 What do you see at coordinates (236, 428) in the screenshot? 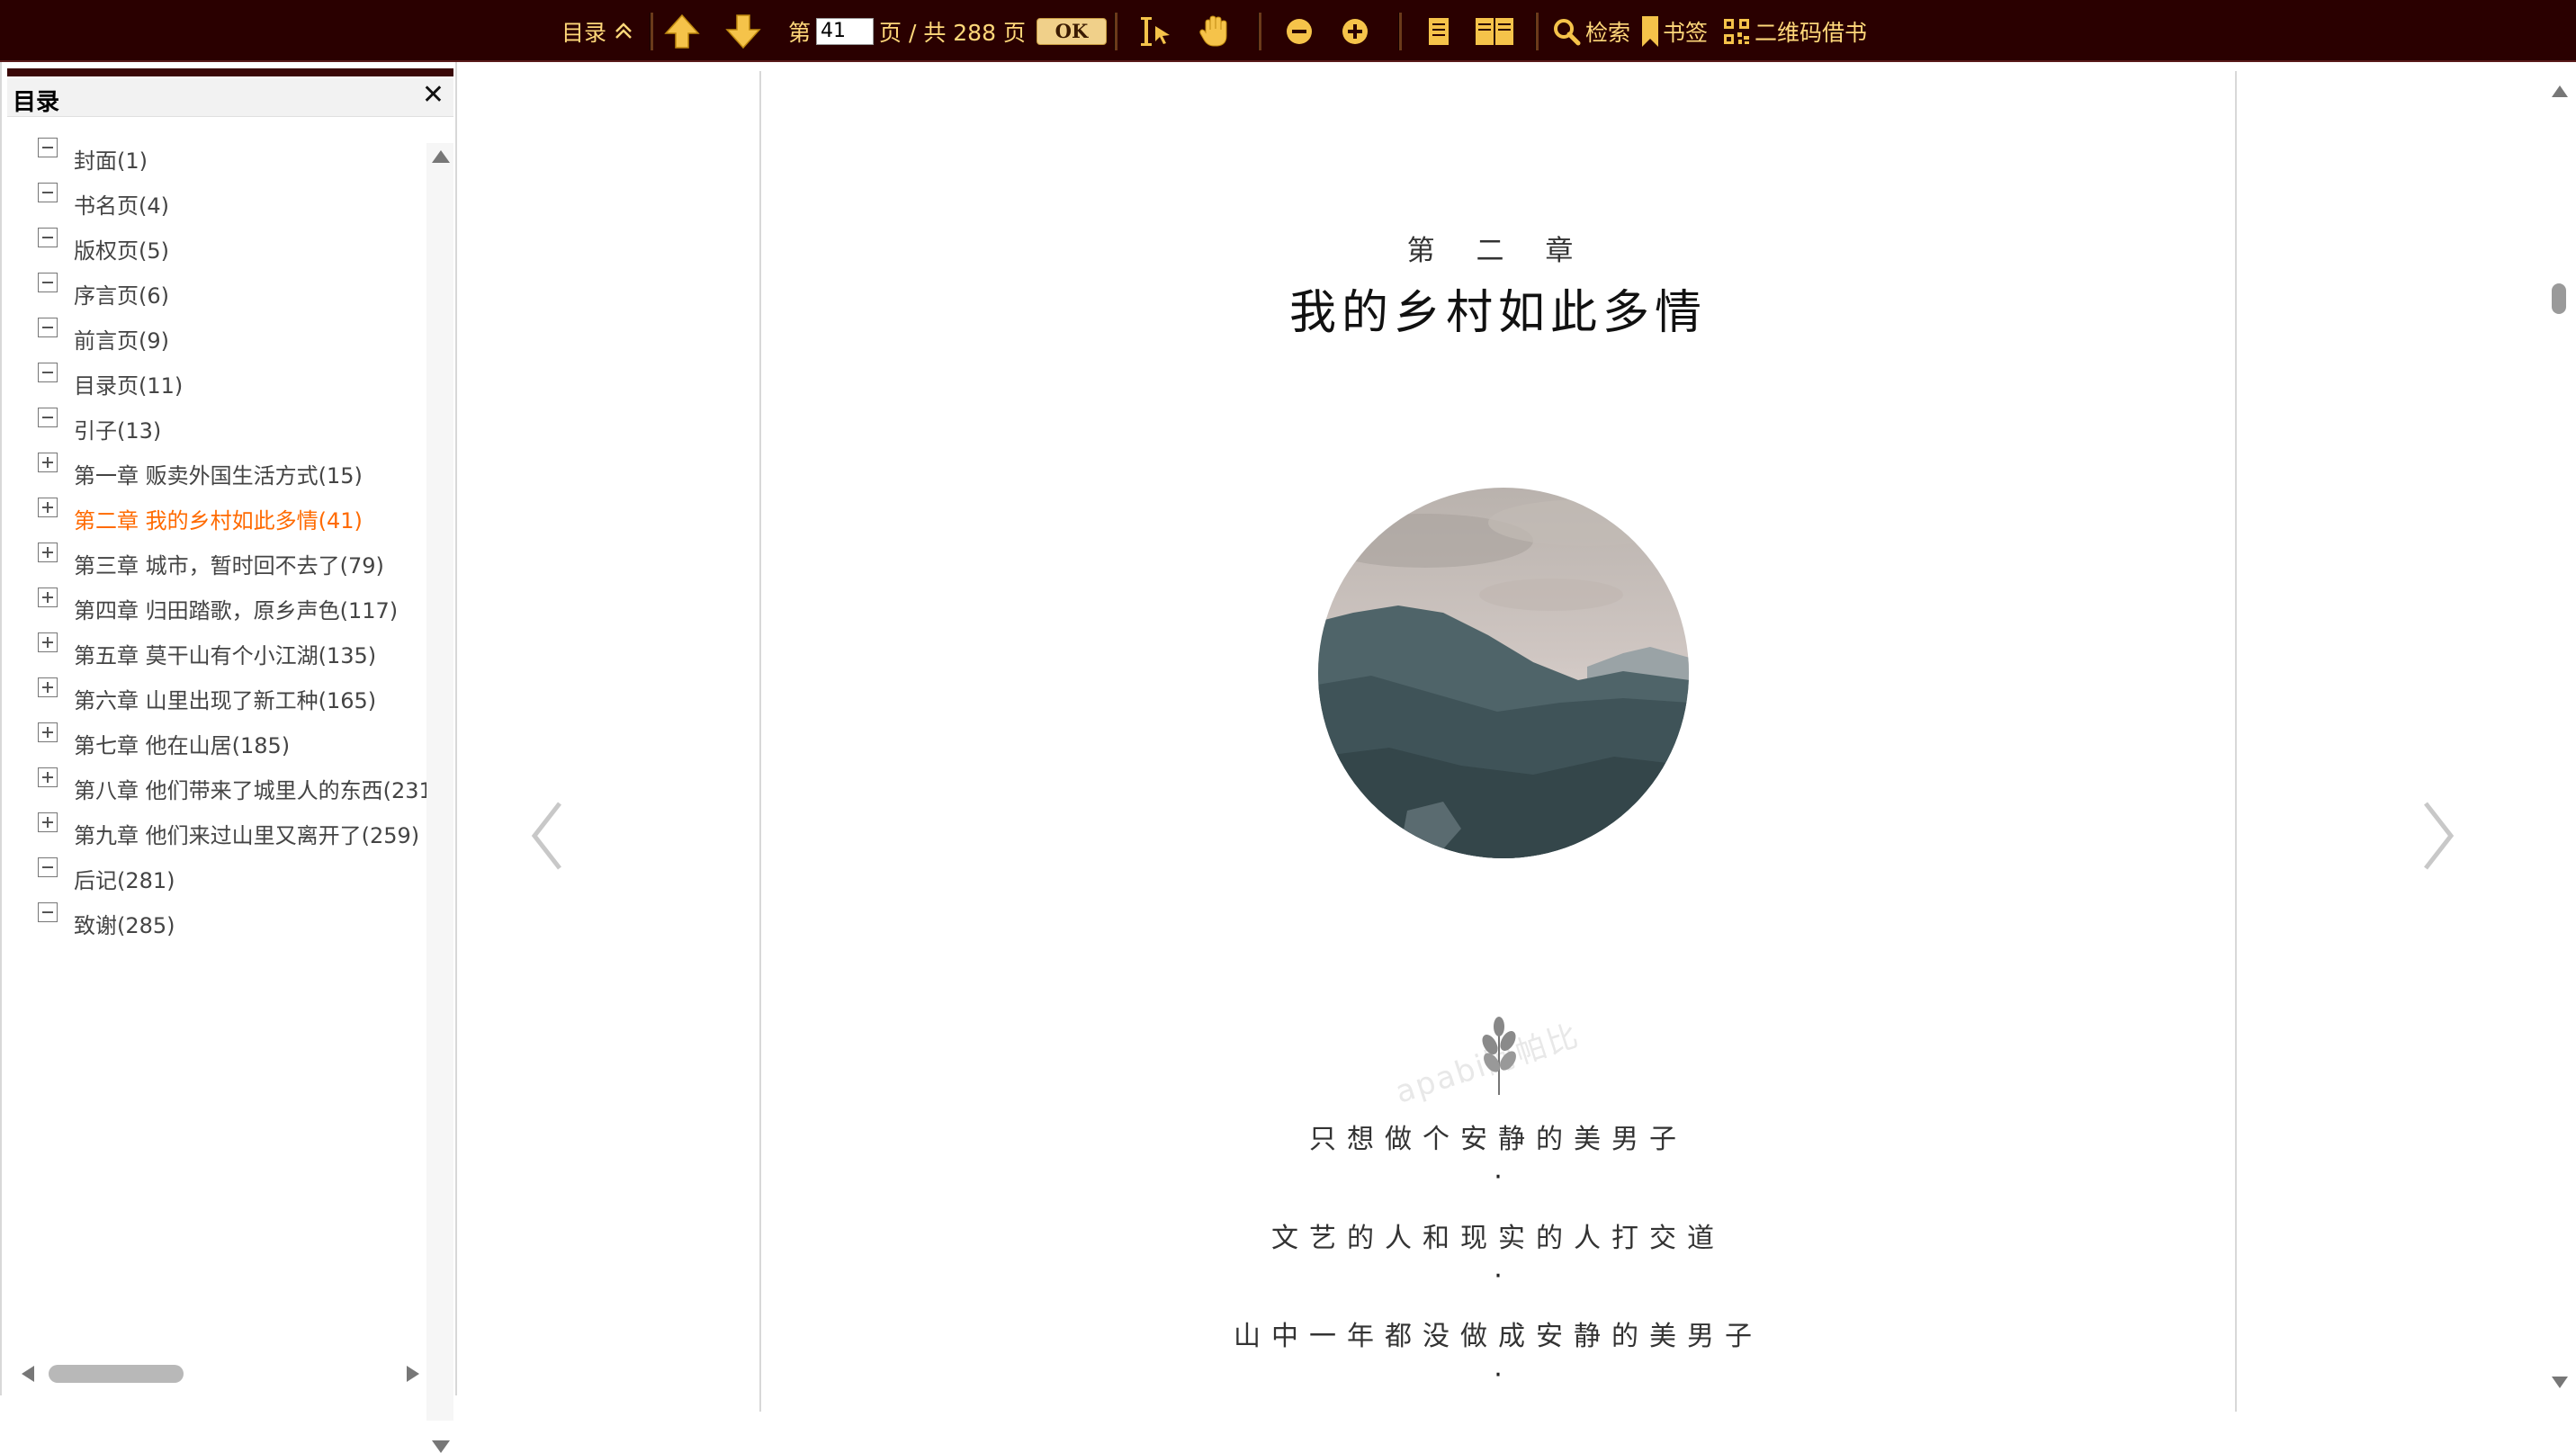
I see `toc-item: 引子(13)` at bounding box center [236, 428].